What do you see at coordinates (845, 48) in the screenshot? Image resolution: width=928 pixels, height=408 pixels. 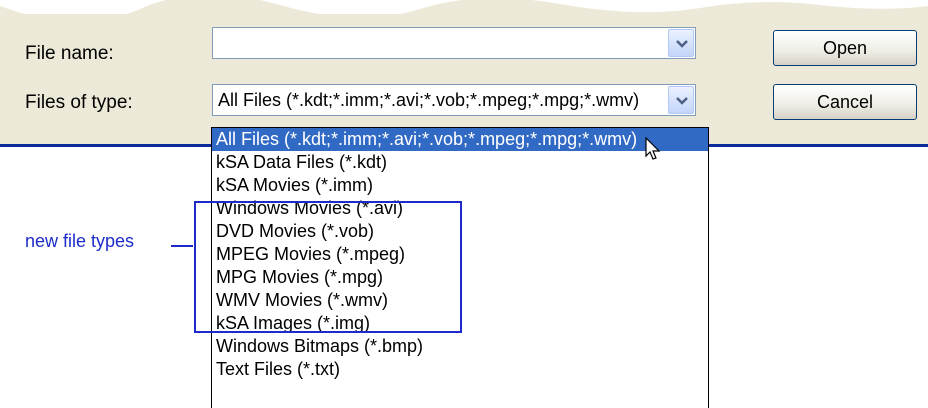 I see `open-button: Open` at bounding box center [845, 48].